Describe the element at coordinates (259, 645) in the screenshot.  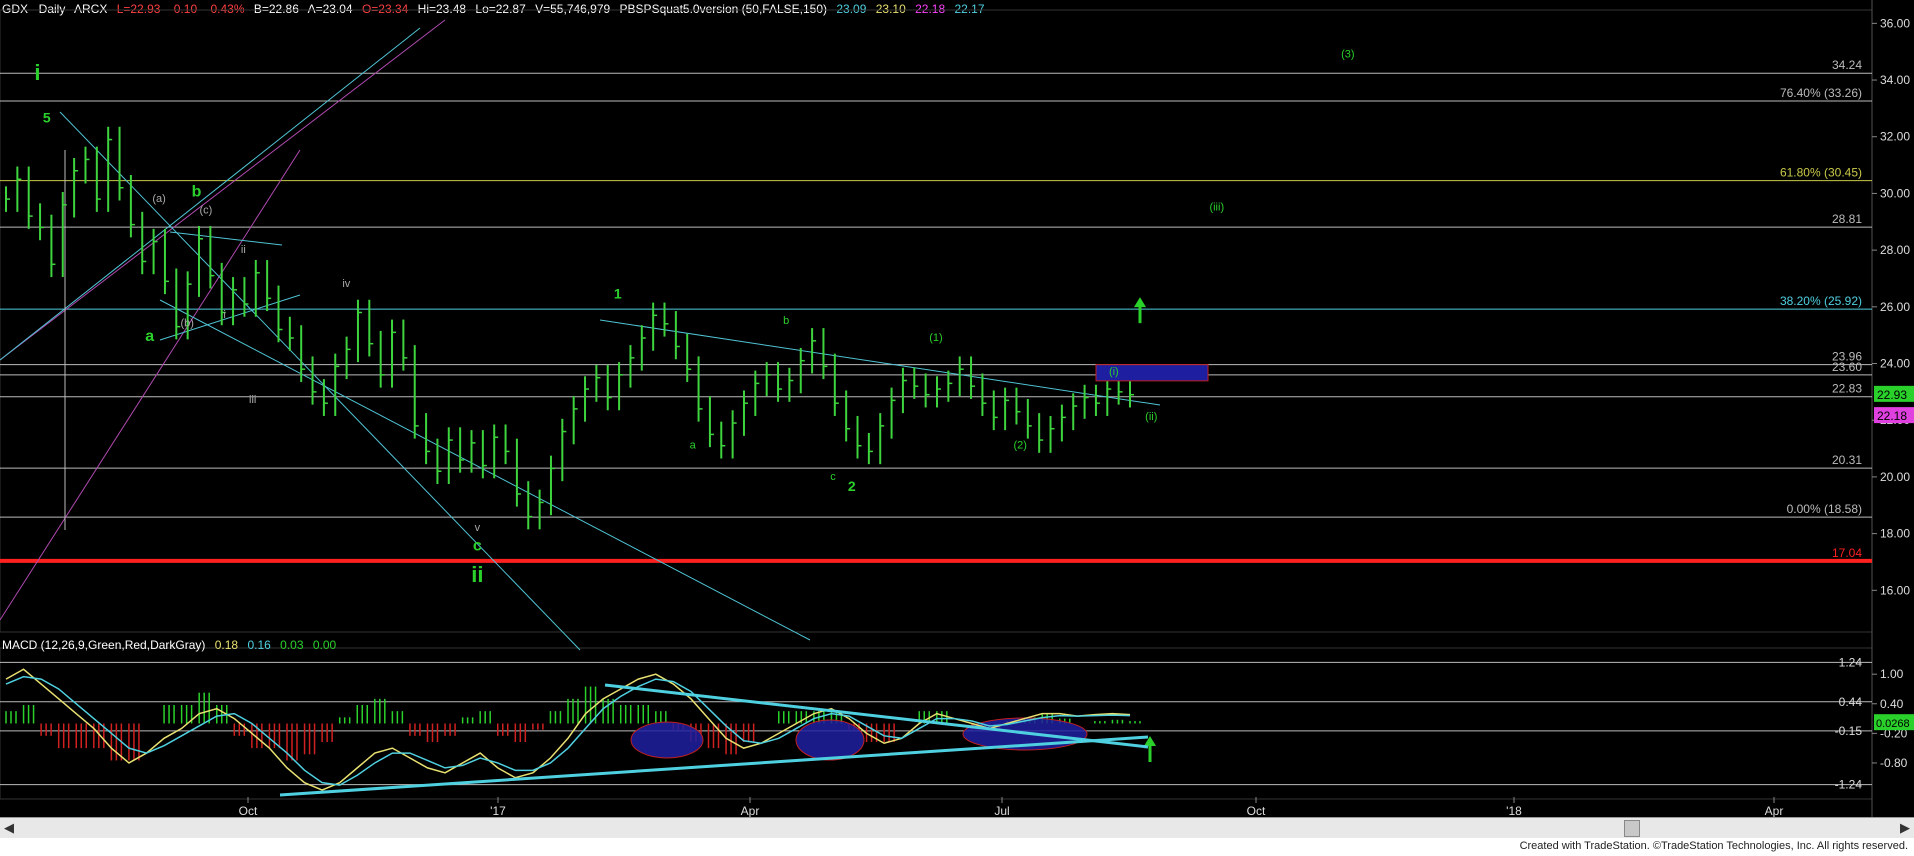
I see `macd-value: 0.16` at that location.